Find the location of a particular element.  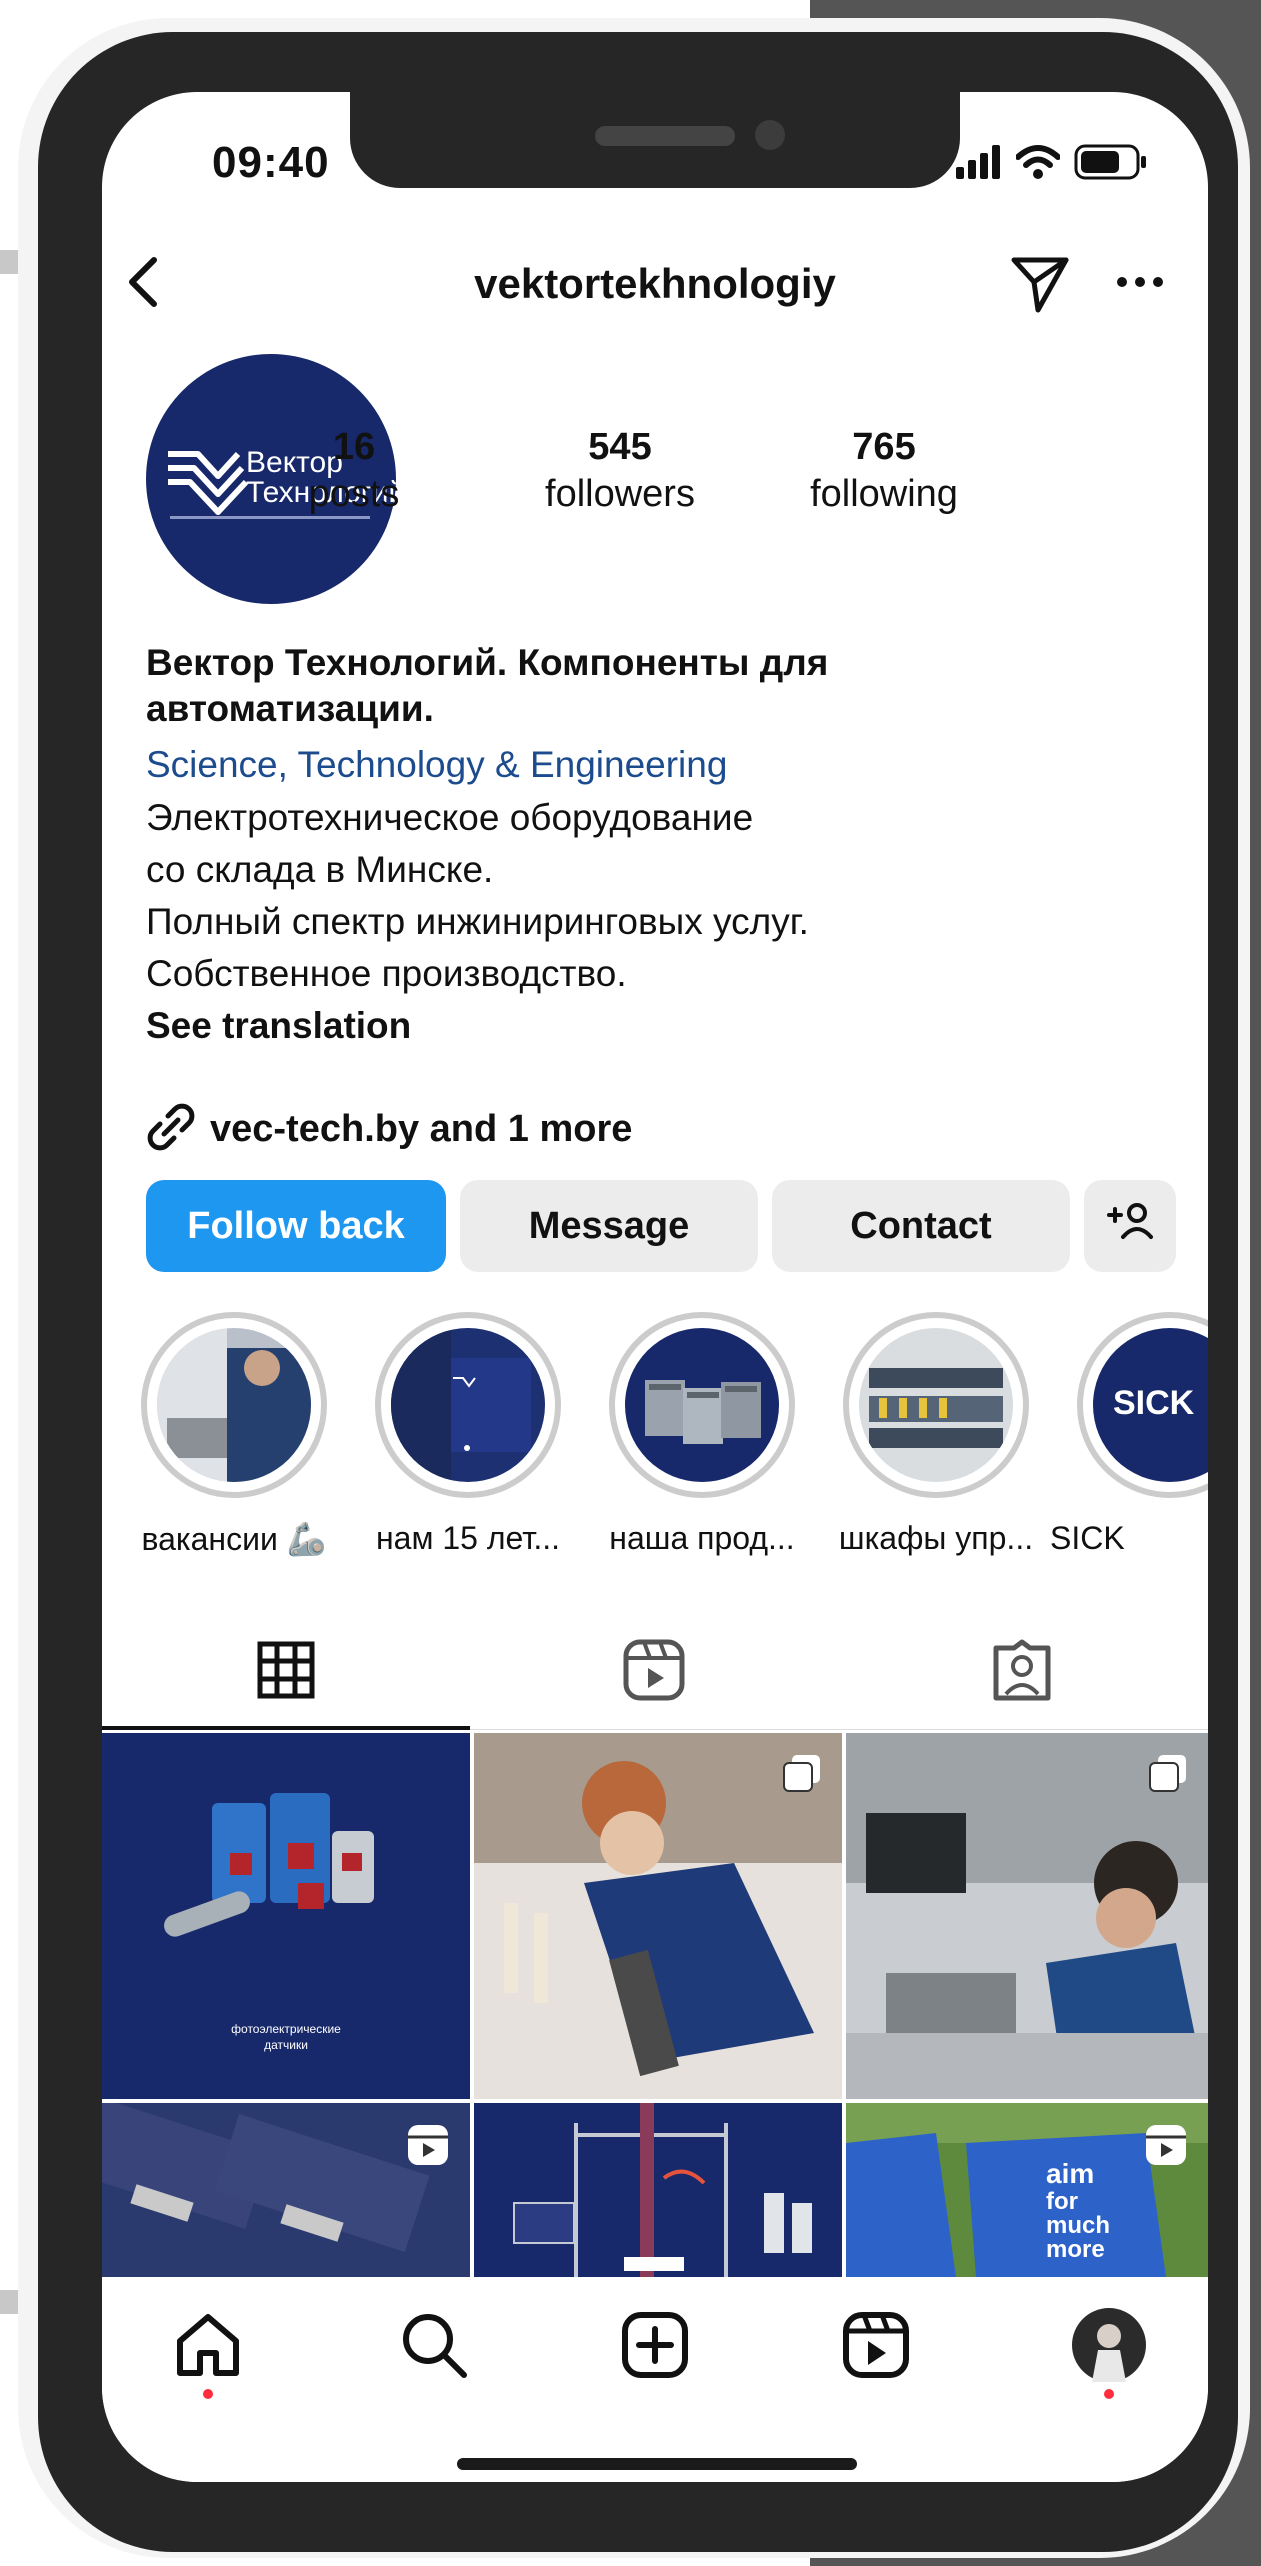

tab-tagged is located at coordinates (1022, 1672).